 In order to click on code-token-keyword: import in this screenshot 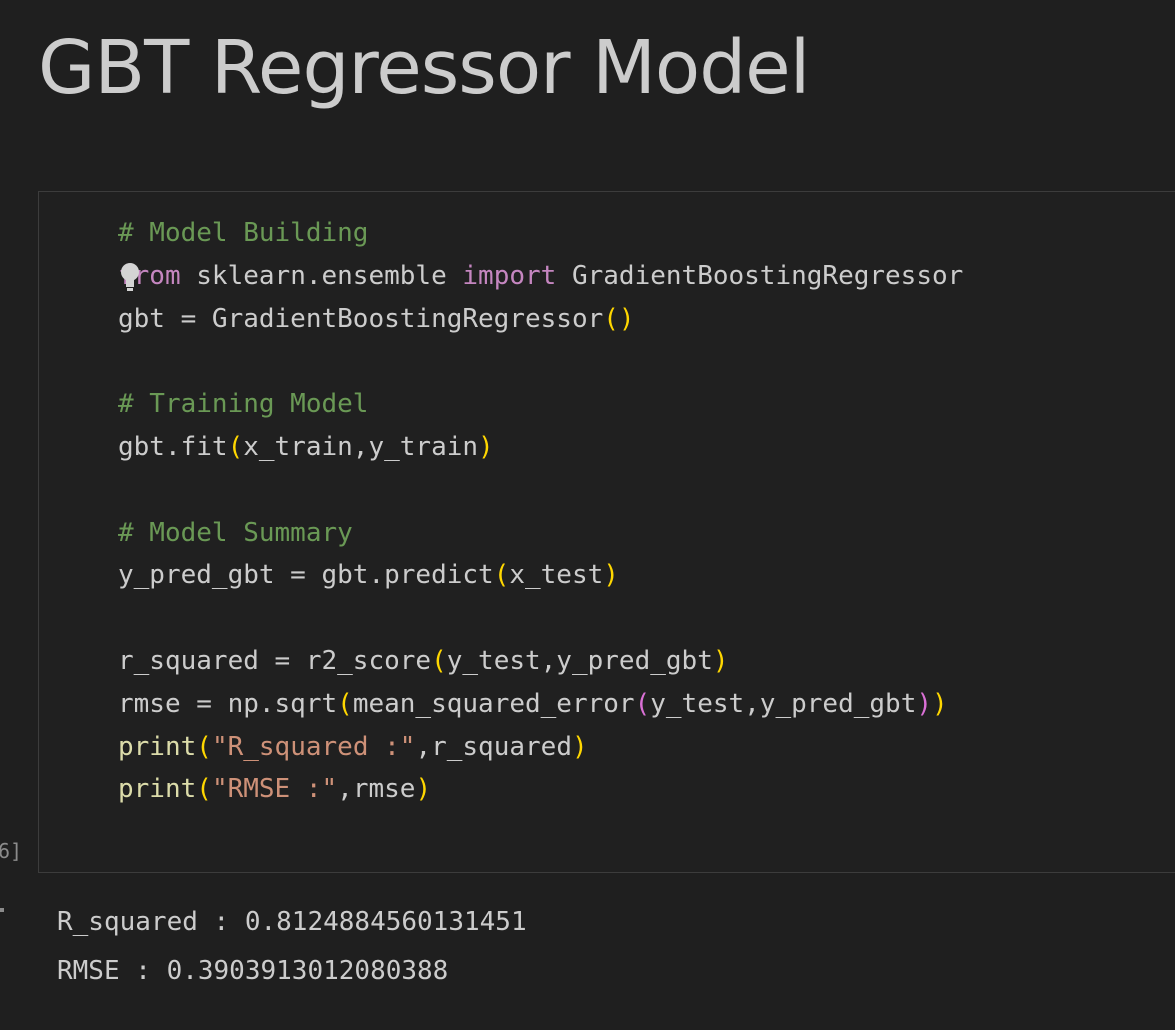, I will do `click(509, 275)`.